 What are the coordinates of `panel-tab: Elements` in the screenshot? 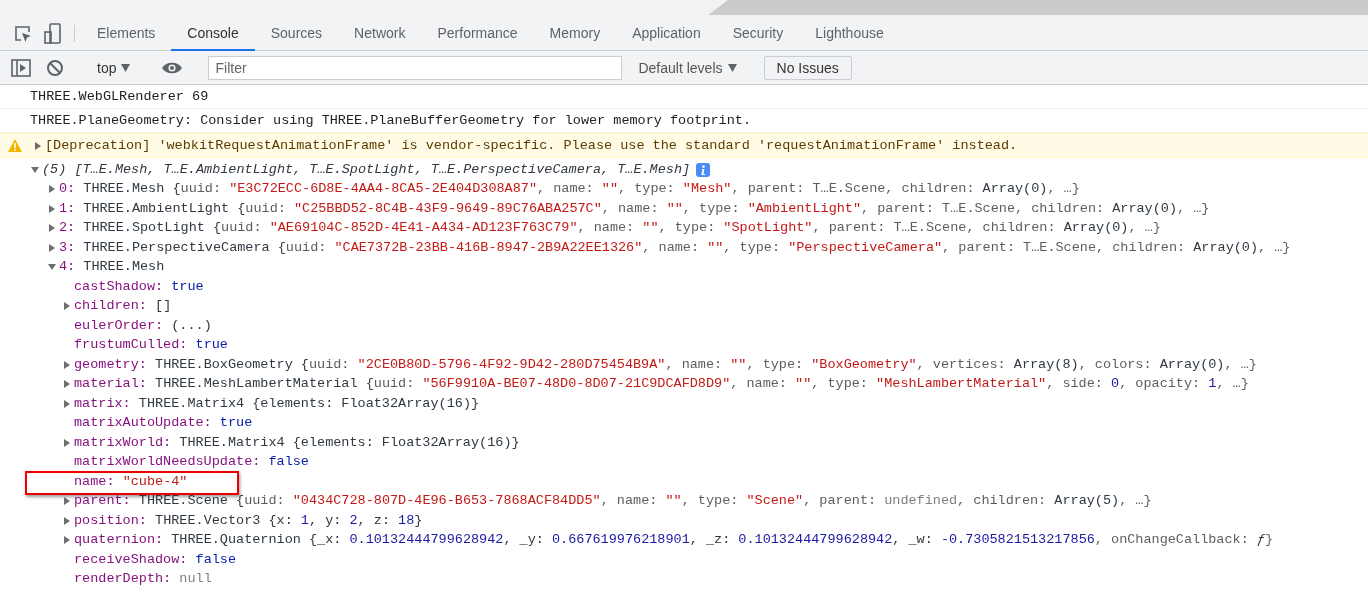 It's located at (126, 34).